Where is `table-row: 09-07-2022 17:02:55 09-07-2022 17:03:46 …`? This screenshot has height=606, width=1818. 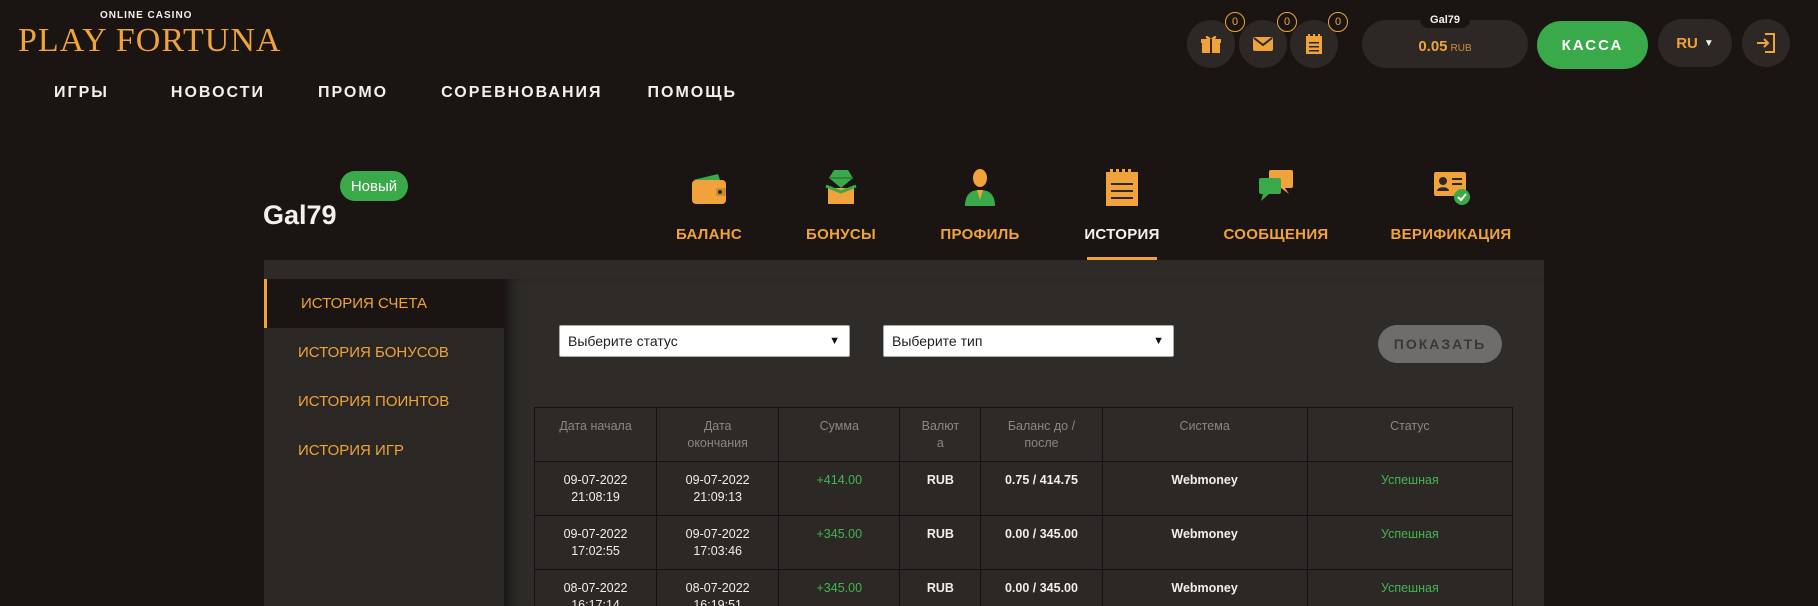 table-row: 09-07-2022 17:02:55 09-07-2022 17:03:46 … is located at coordinates (1023, 542).